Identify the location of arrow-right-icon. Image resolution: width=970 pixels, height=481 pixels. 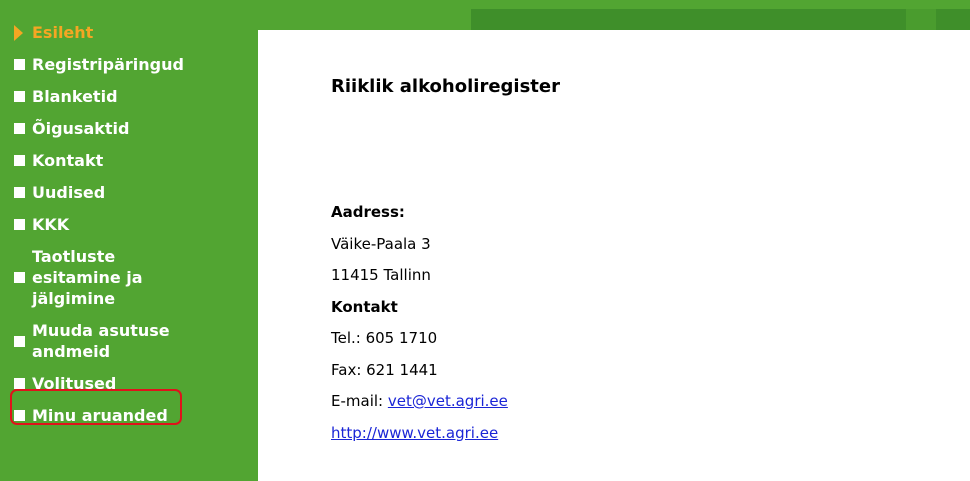
(18, 32).